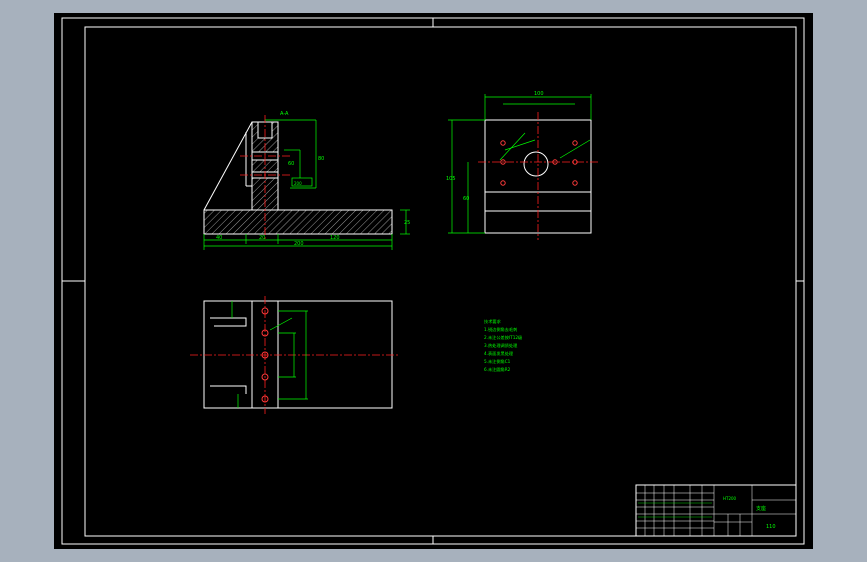 The width and height of the screenshot is (867, 562). What do you see at coordinates (335, 238) in the screenshot?
I see `dim-base-c: 120` at bounding box center [335, 238].